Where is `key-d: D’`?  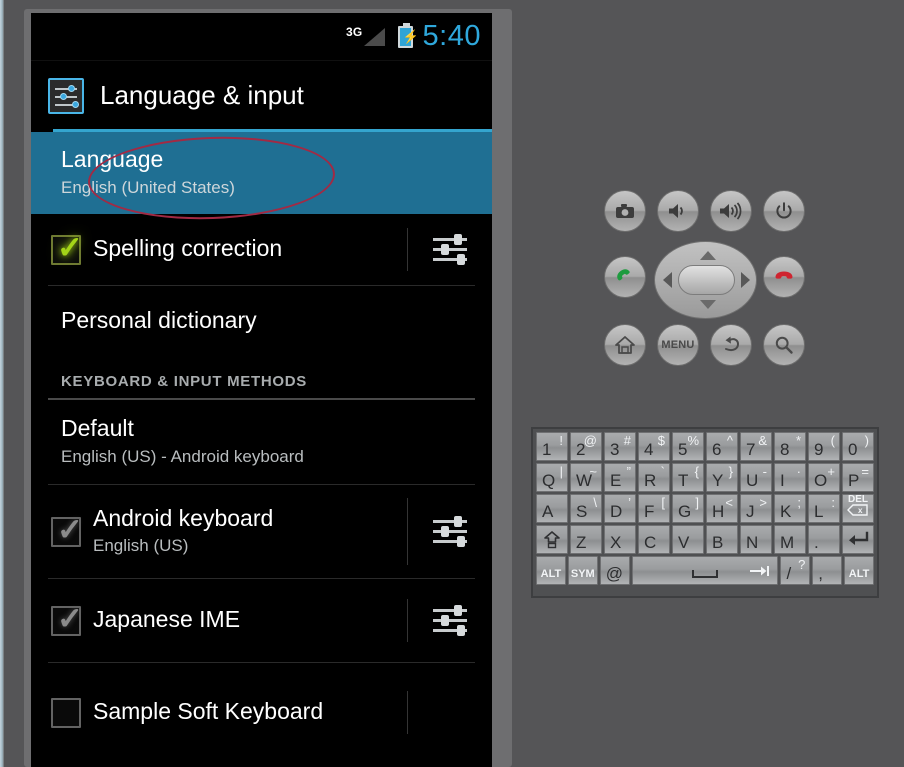
key-d: D’ is located at coordinates (620, 508).